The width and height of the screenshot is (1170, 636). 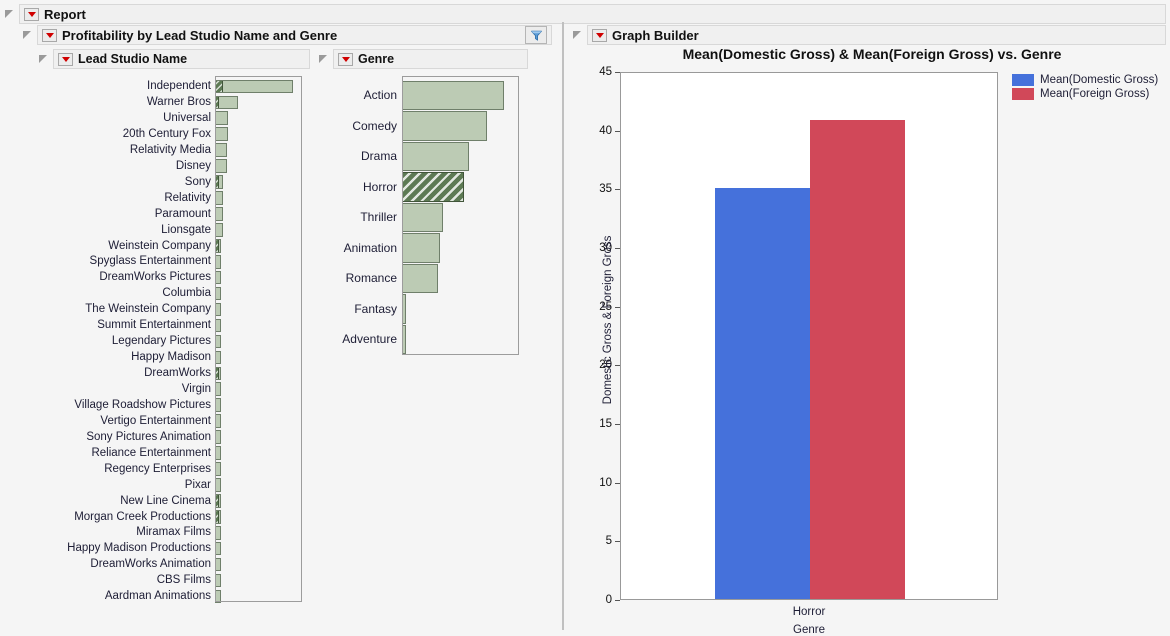 I want to click on graph-builder-header-bar: Graph Builder, so click(x=876, y=35).